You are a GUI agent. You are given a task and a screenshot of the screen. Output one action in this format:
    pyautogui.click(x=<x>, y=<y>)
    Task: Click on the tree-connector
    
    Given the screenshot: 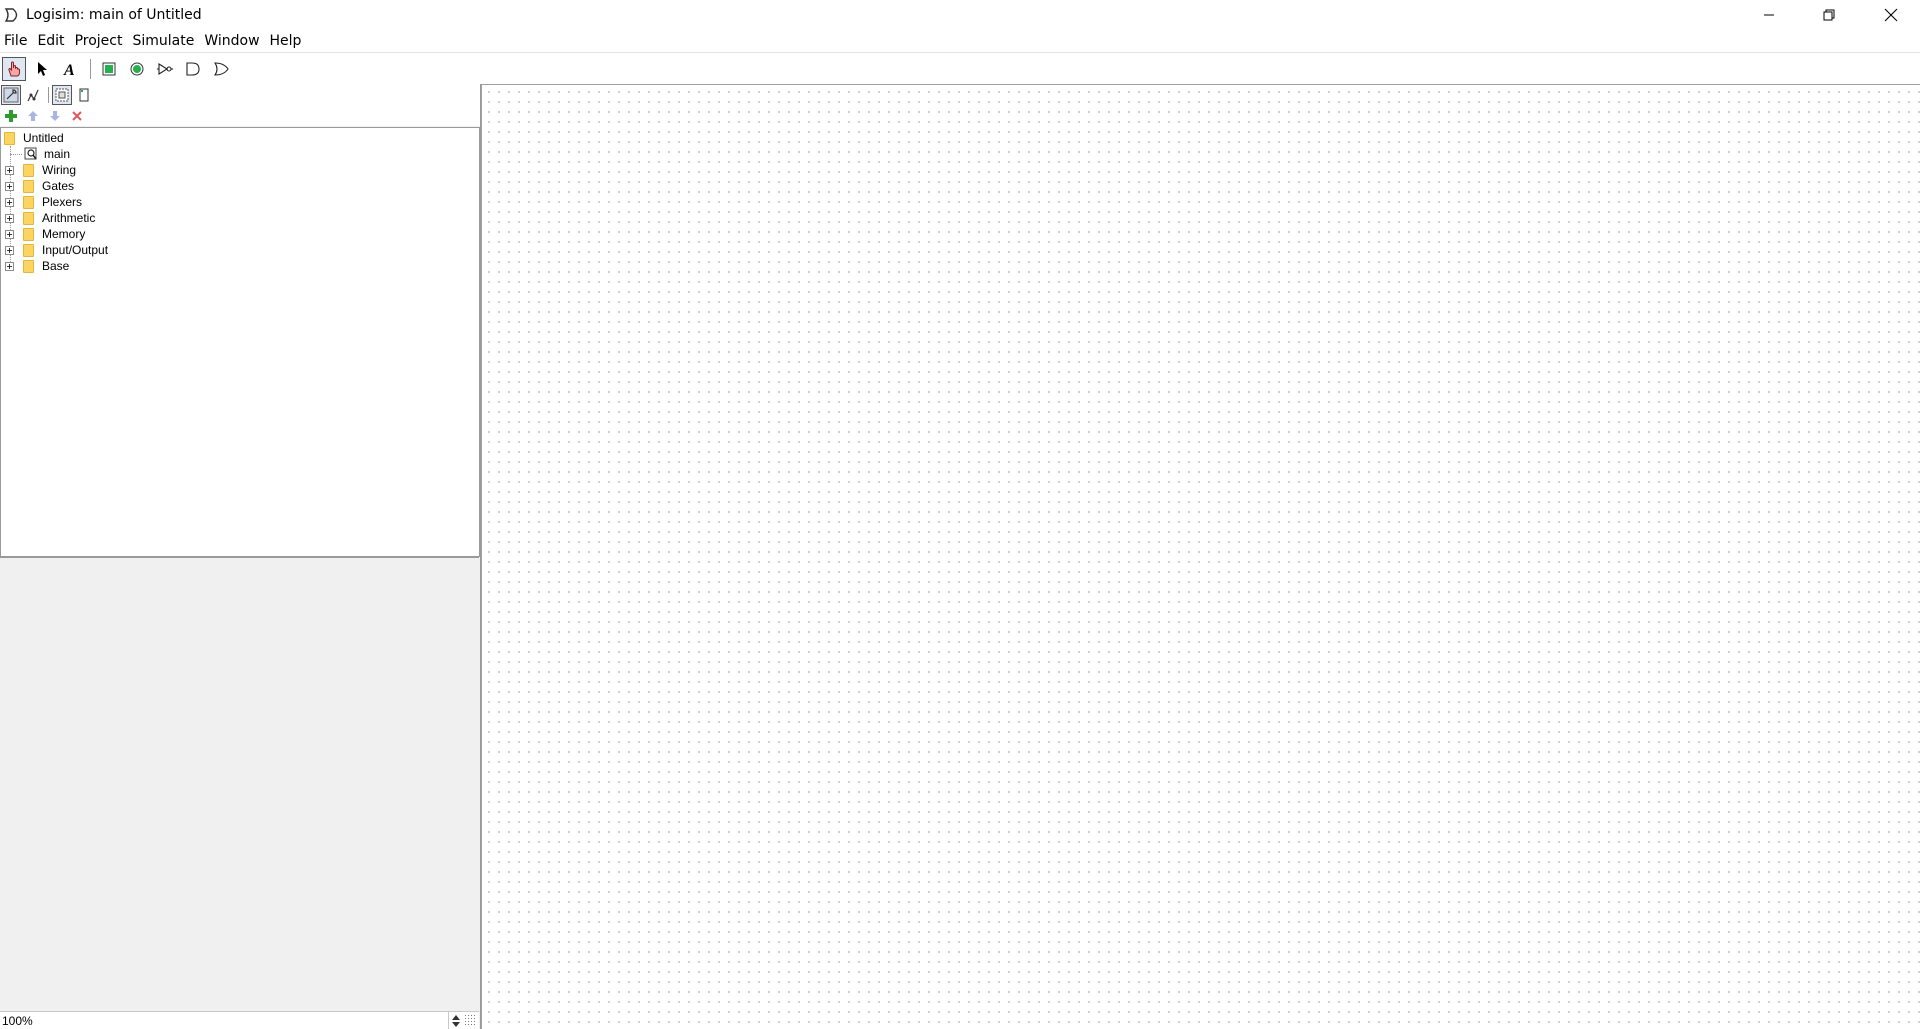 What is the action you would take?
    pyautogui.click(x=16, y=154)
    